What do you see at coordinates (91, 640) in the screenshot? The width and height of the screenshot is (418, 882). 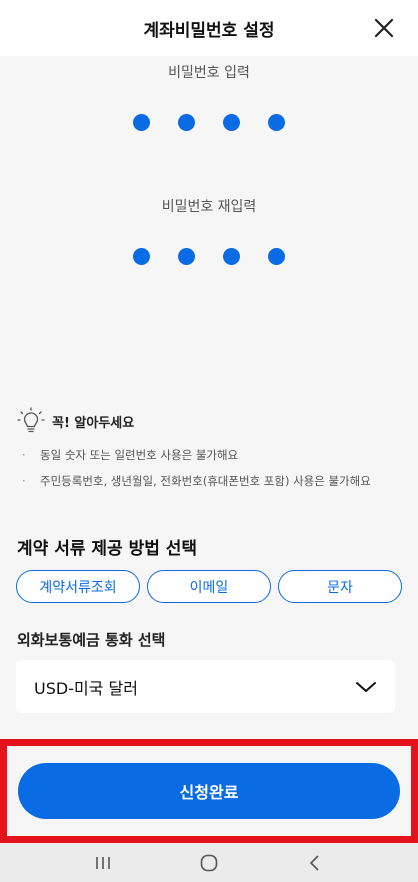 I see `currency-title: 외화보통예금 통화 선택` at bounding box center [91, 640].